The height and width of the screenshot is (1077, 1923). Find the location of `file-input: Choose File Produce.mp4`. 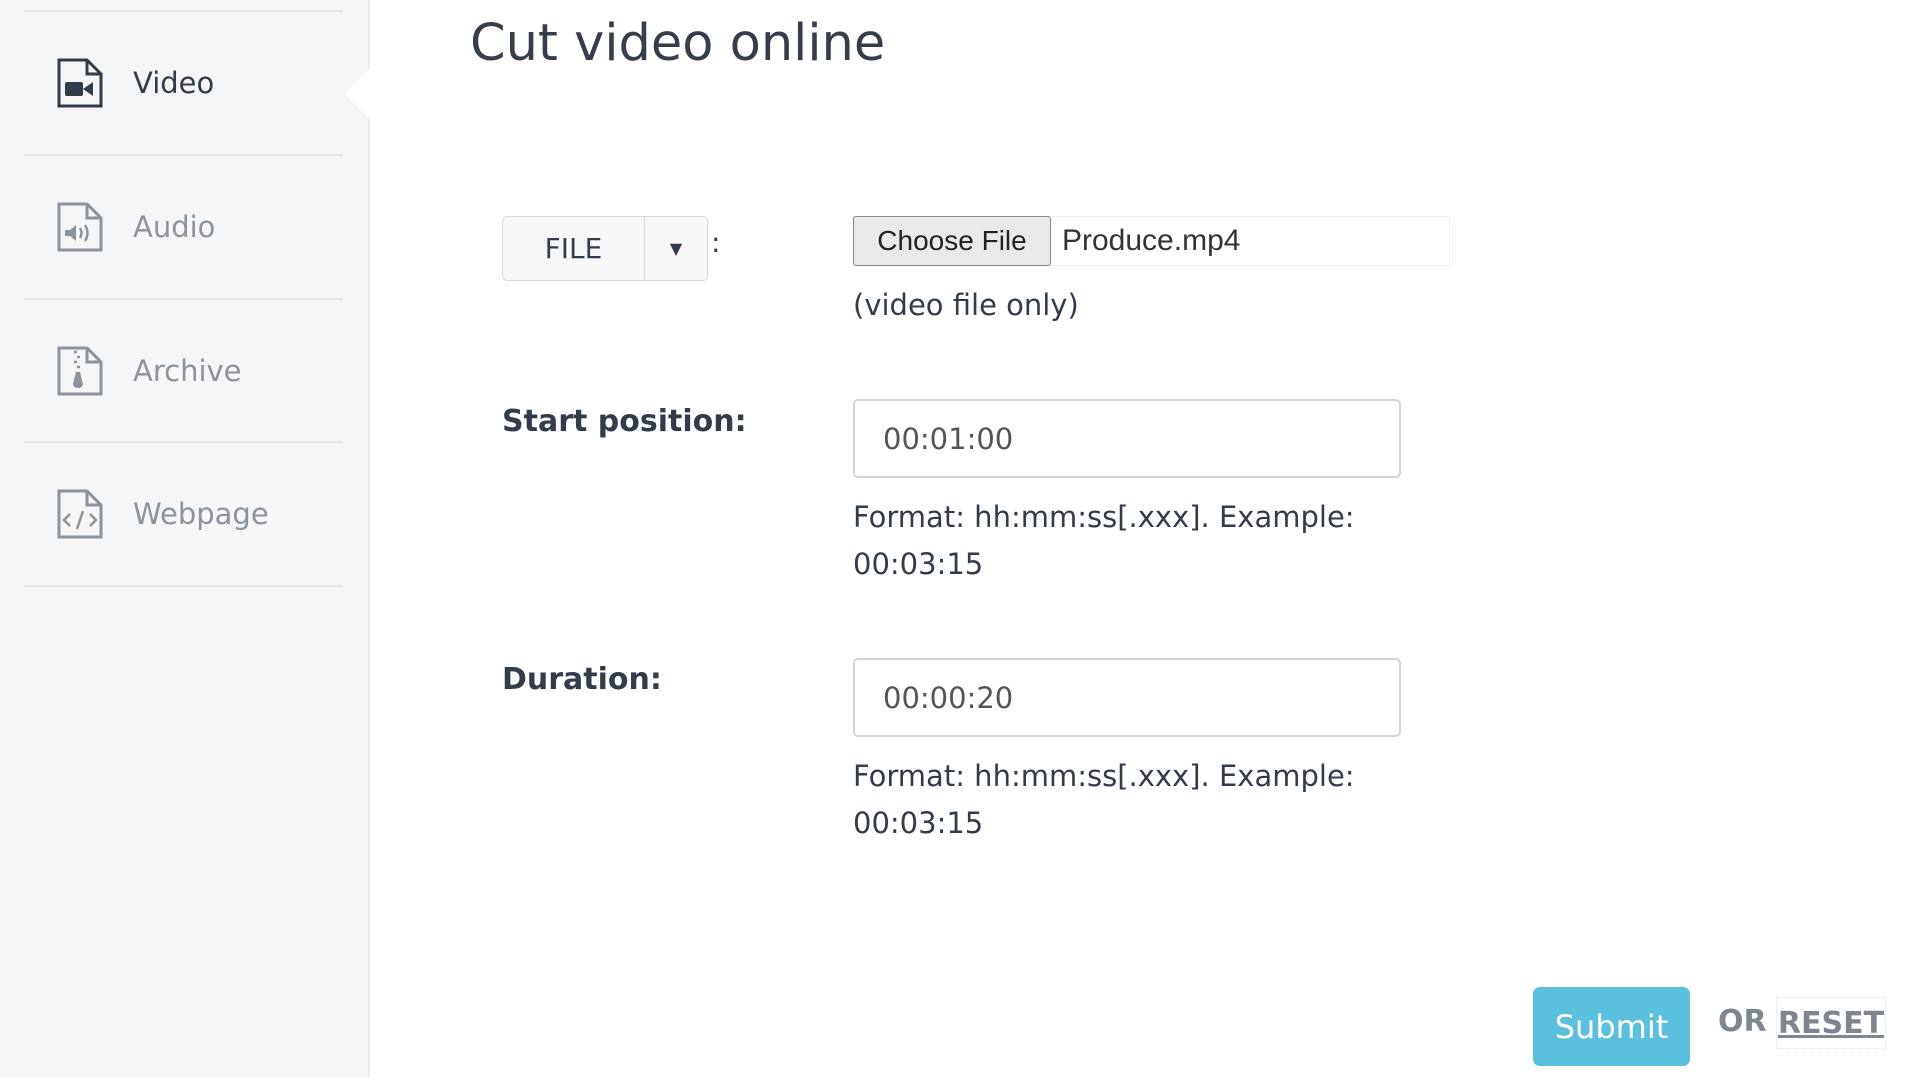

file-input: Choose File Produce.mp4 is located at coordinates (1151, 241).